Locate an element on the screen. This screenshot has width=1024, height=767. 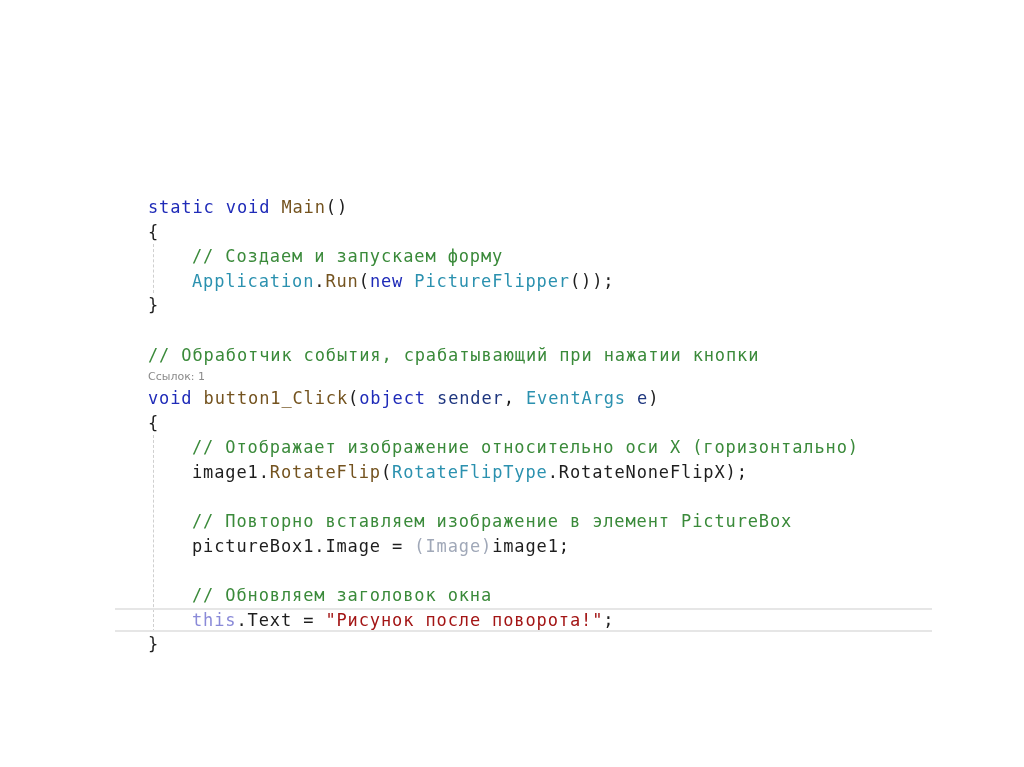
code-line: image1.RotateFlip(RotateFlipType.RotateNoneFlipX); is located at coordinates (470, 472).